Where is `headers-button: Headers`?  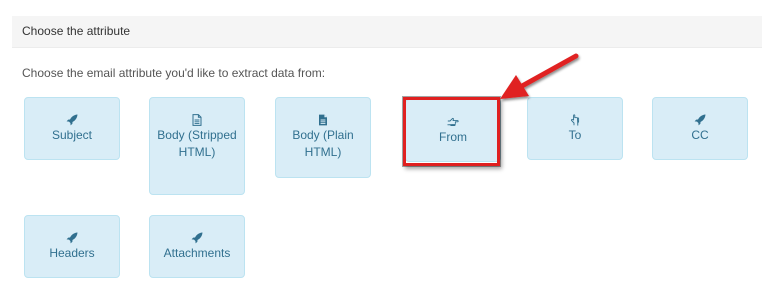
headers-button: Headers is located at coordinates (72, 246).